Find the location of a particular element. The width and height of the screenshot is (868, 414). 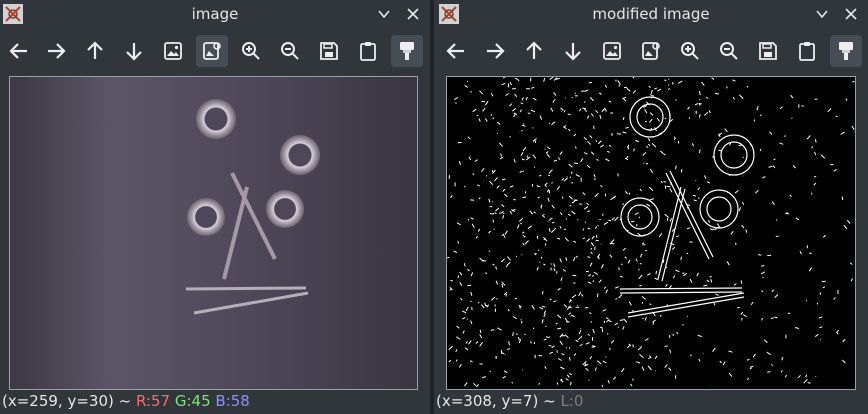

pixel-red-value: R:57 is located at coordinates (153, 401).